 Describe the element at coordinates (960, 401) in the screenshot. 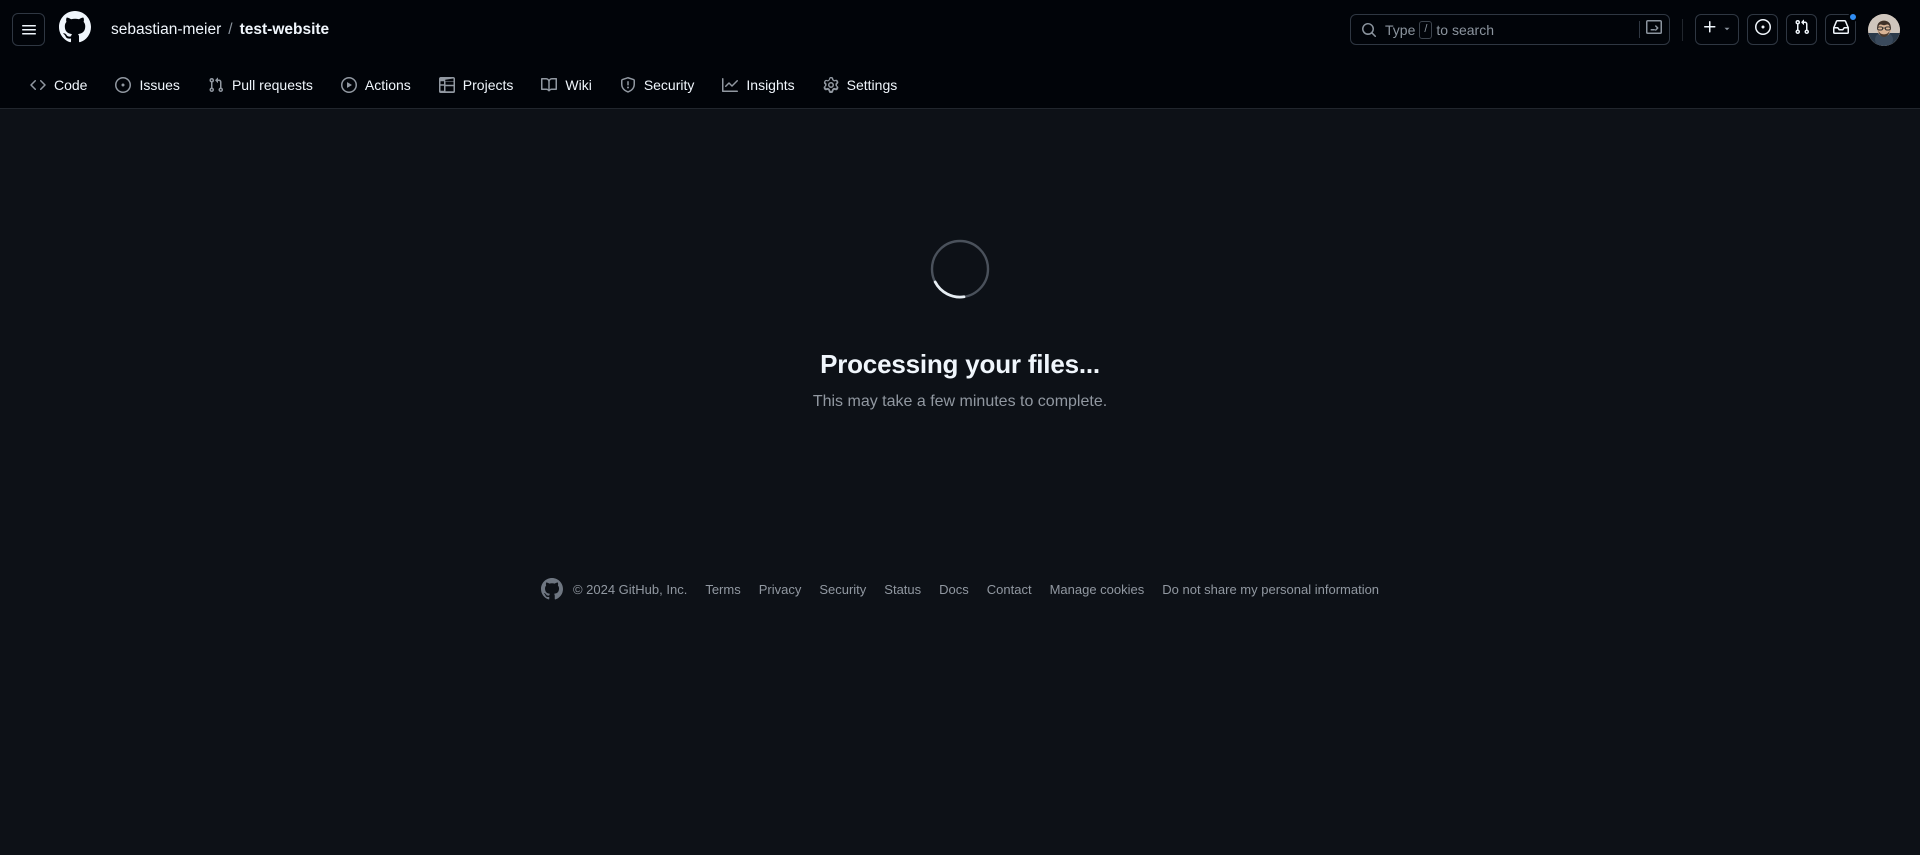

I see `page-subtitle: This may take a few minutes to complete.` at that location.